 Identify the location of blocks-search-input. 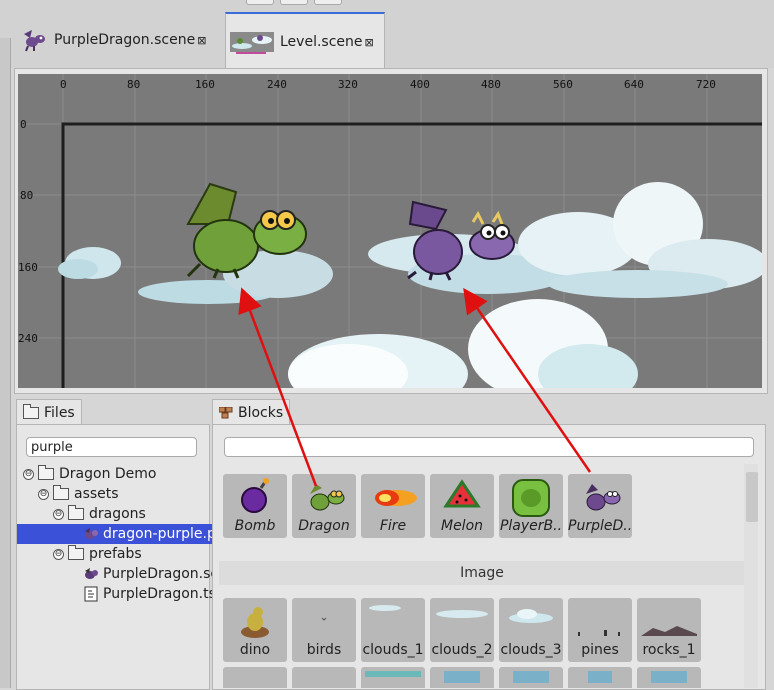
(489, 447).